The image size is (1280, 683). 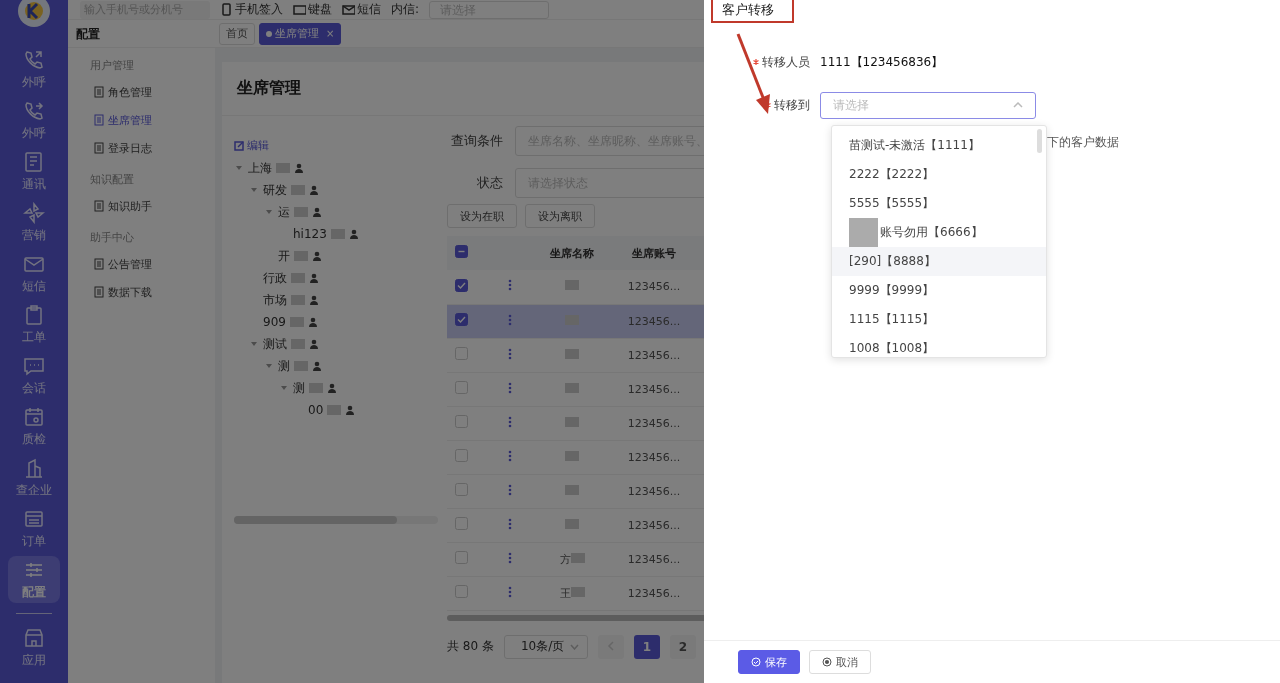 I want to click on nav-item: 订单, so click(x=34, y=528).